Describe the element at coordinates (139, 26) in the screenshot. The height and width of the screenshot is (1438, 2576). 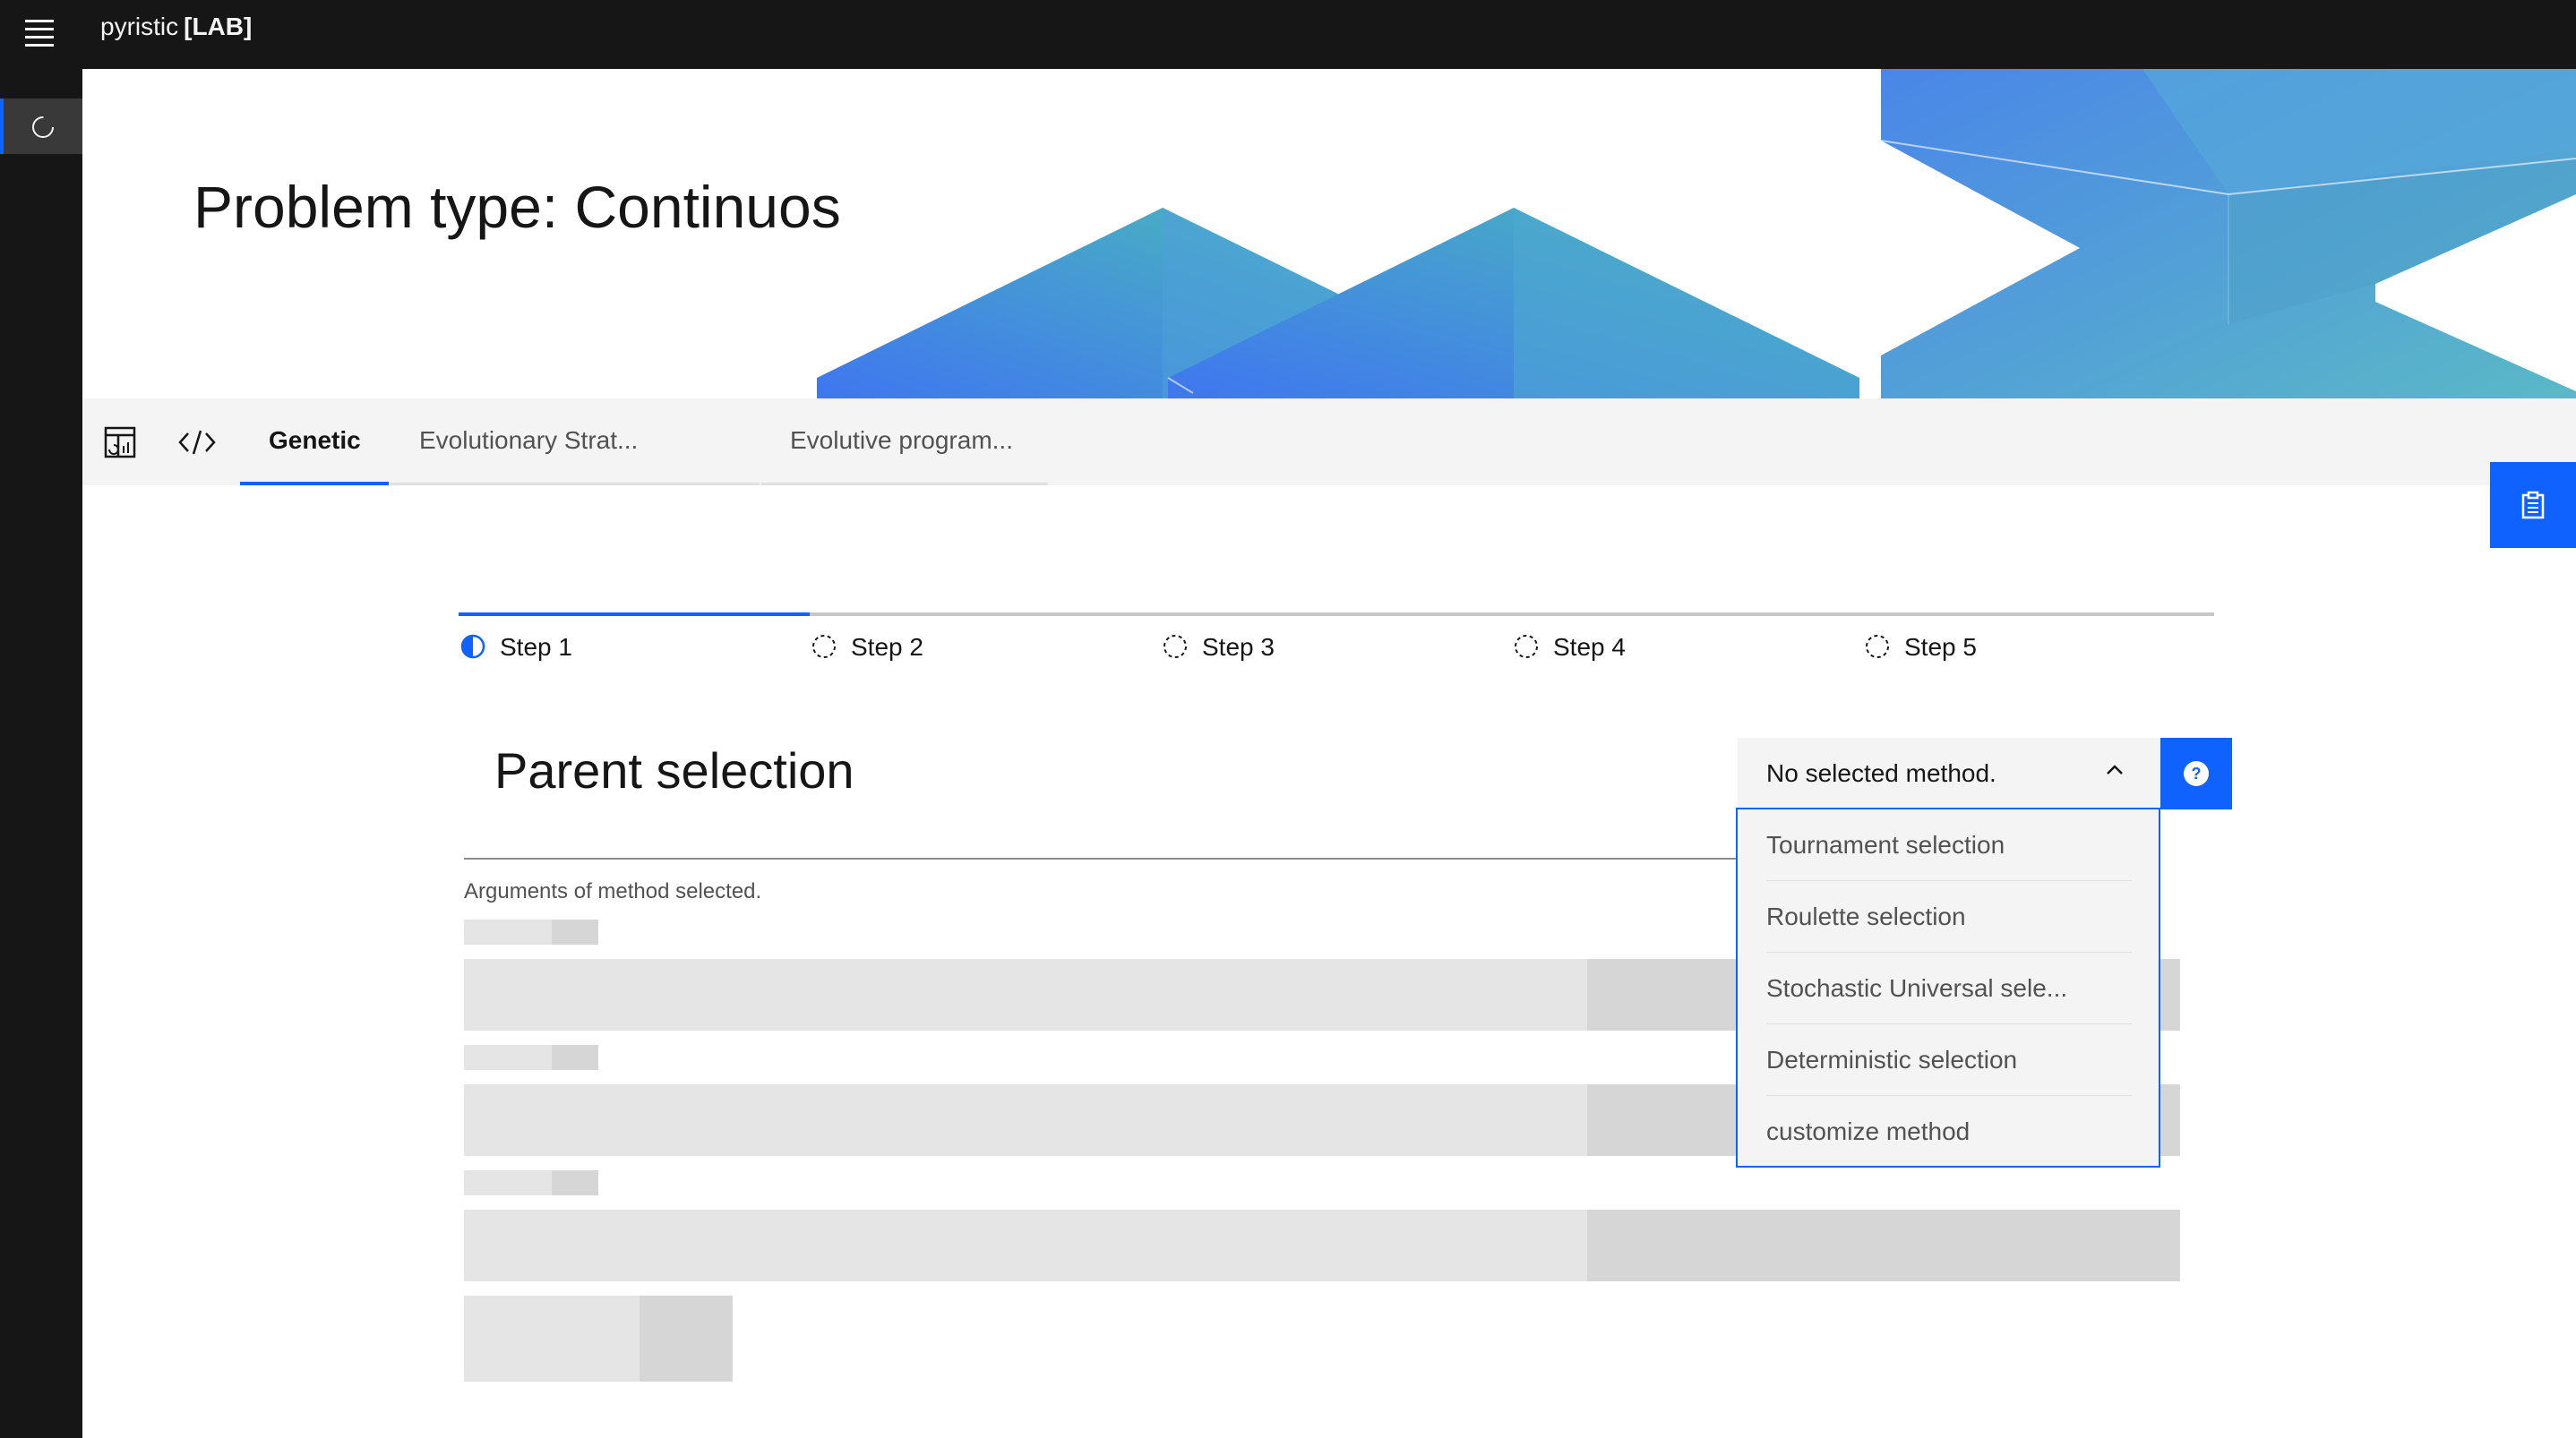
I see `brand-name: pyristic` at that location.